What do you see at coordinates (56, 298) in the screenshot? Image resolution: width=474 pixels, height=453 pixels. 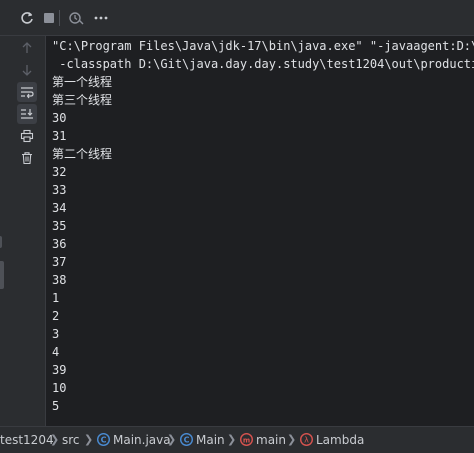 I see `console-line: 1` at bounding box center [56, 298].